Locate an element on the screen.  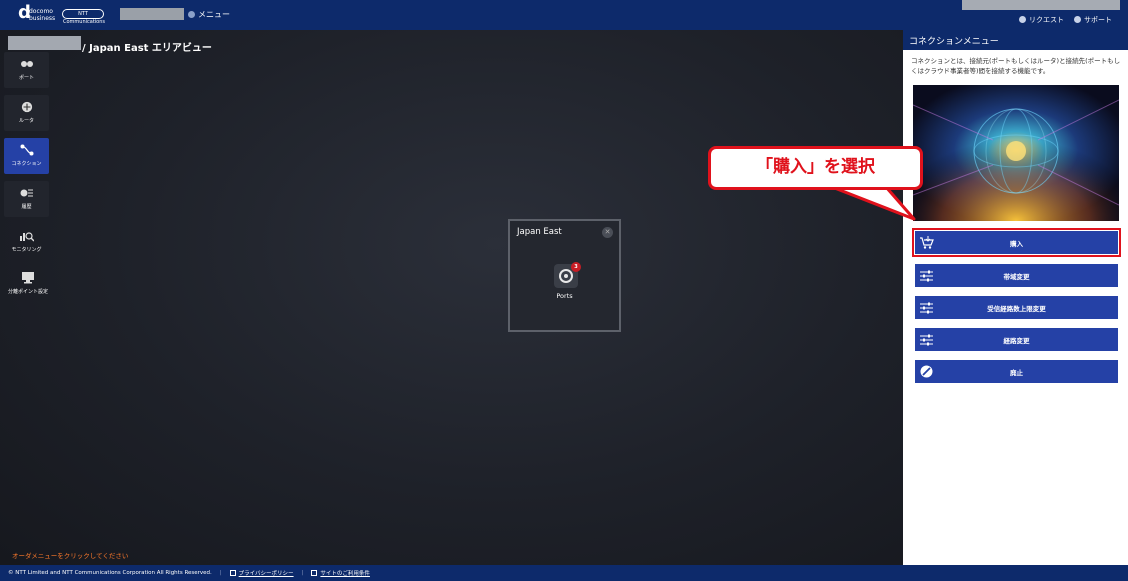
sidebar-item-label: モニタリング is located at coordinates (26, 250).